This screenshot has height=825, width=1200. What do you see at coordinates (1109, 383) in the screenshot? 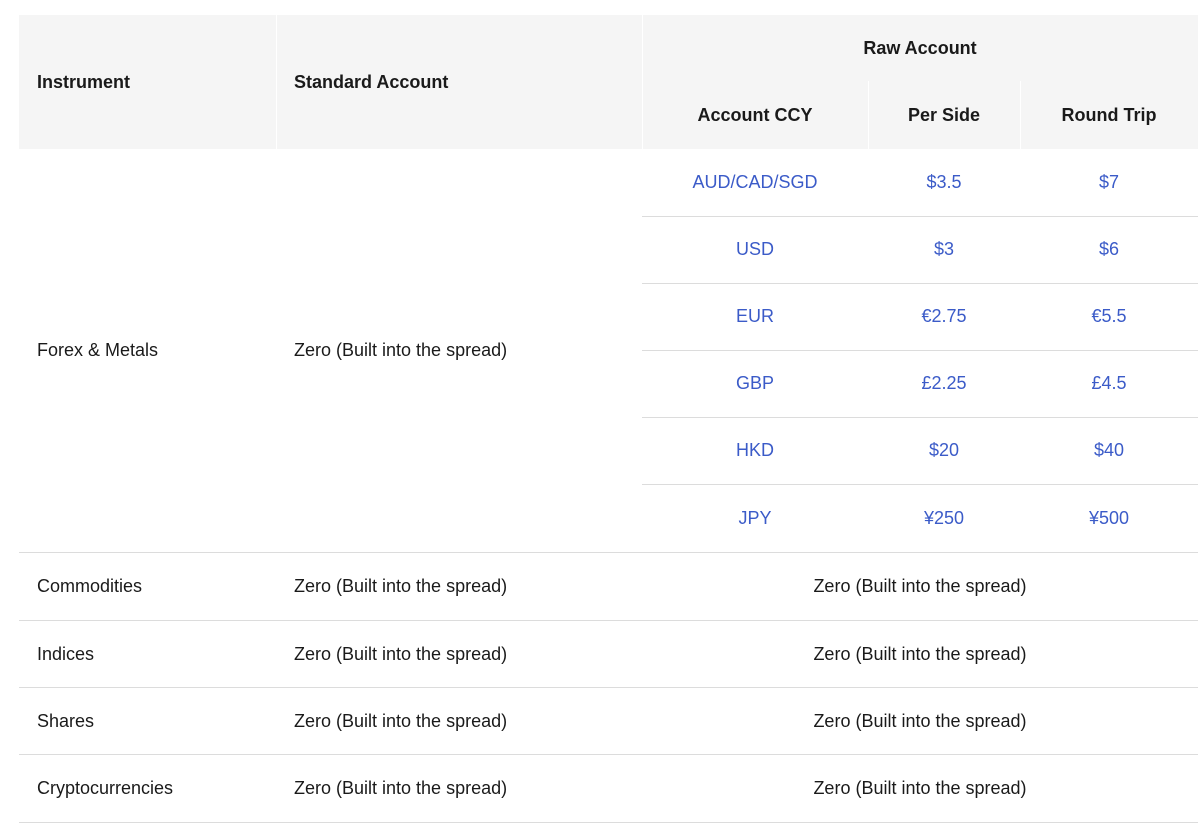
I see `forex-round-trip-3: £4.5` at bounding box center [1109, 383].